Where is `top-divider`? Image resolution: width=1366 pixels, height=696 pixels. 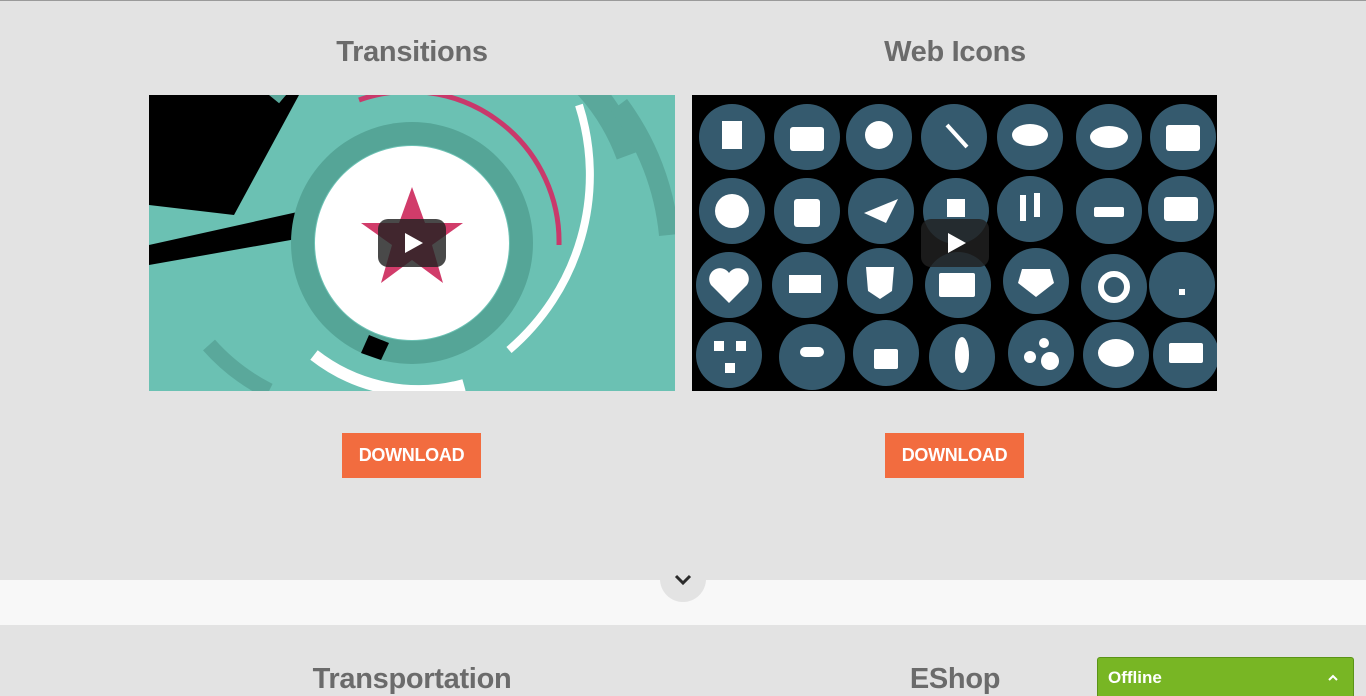
top-divider is located at coordinates (683, 0).